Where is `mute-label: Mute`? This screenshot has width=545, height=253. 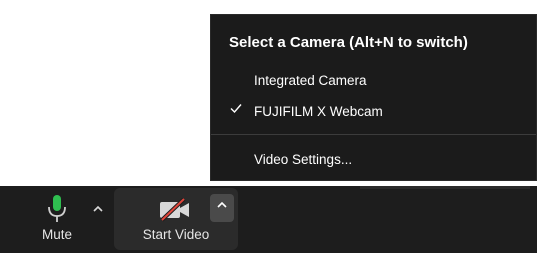 mute-label: Mute is located at coordinates (56, 234).